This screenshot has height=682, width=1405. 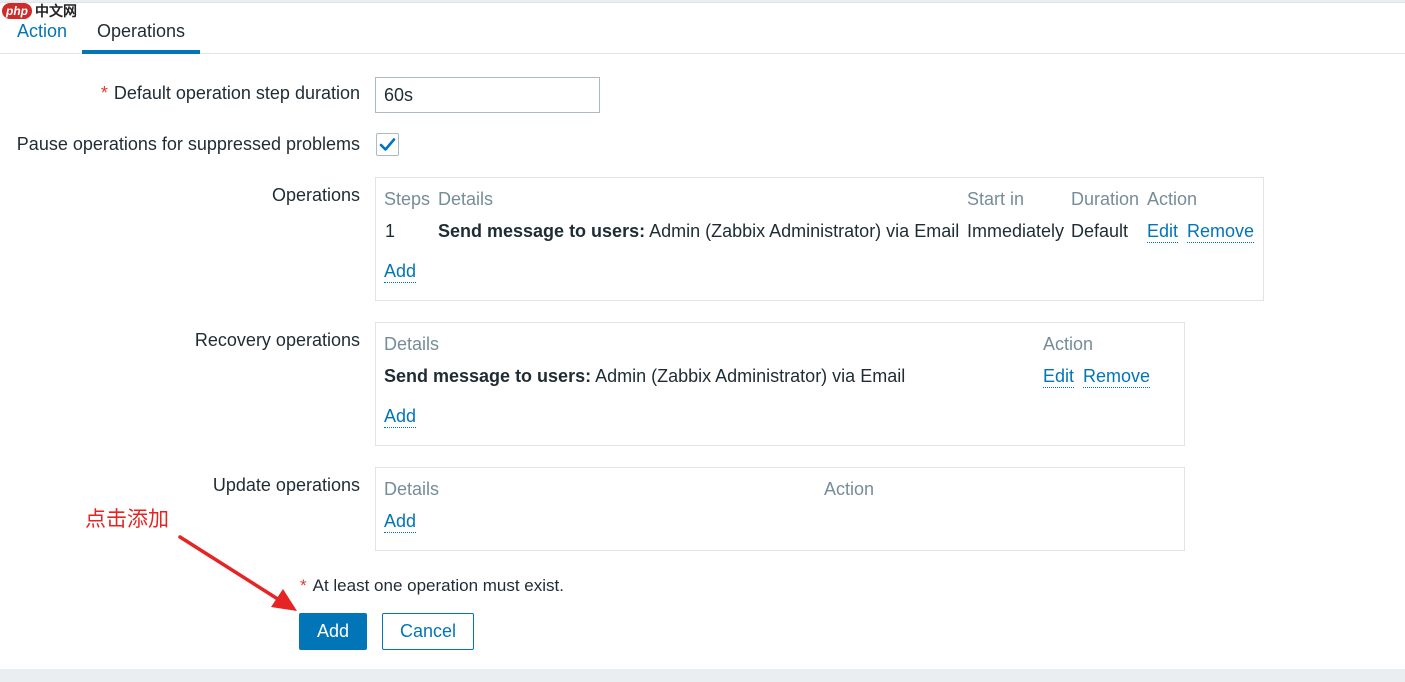 What do you see at coordinates (104, 93) in the screenshot?
I see `required-marker: *` at bounding box center [104, 93].